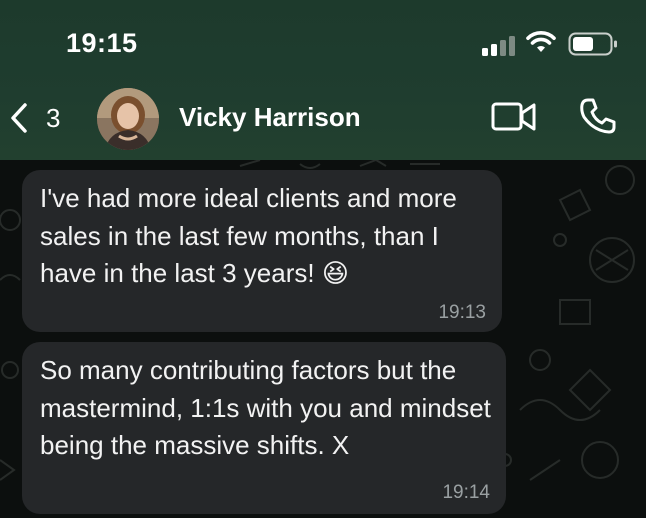 The height and width of the screenshot is (518, 646). I want to click on avatar, so click(128, 119).